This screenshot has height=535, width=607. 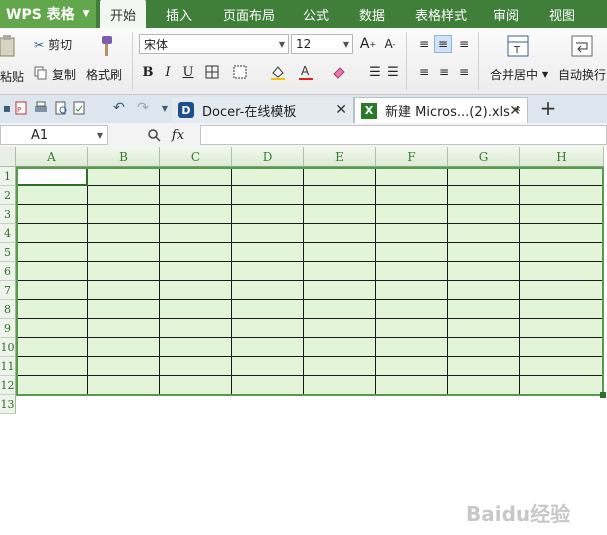 I want to click on fill-handle, so click(x=603, y=395).